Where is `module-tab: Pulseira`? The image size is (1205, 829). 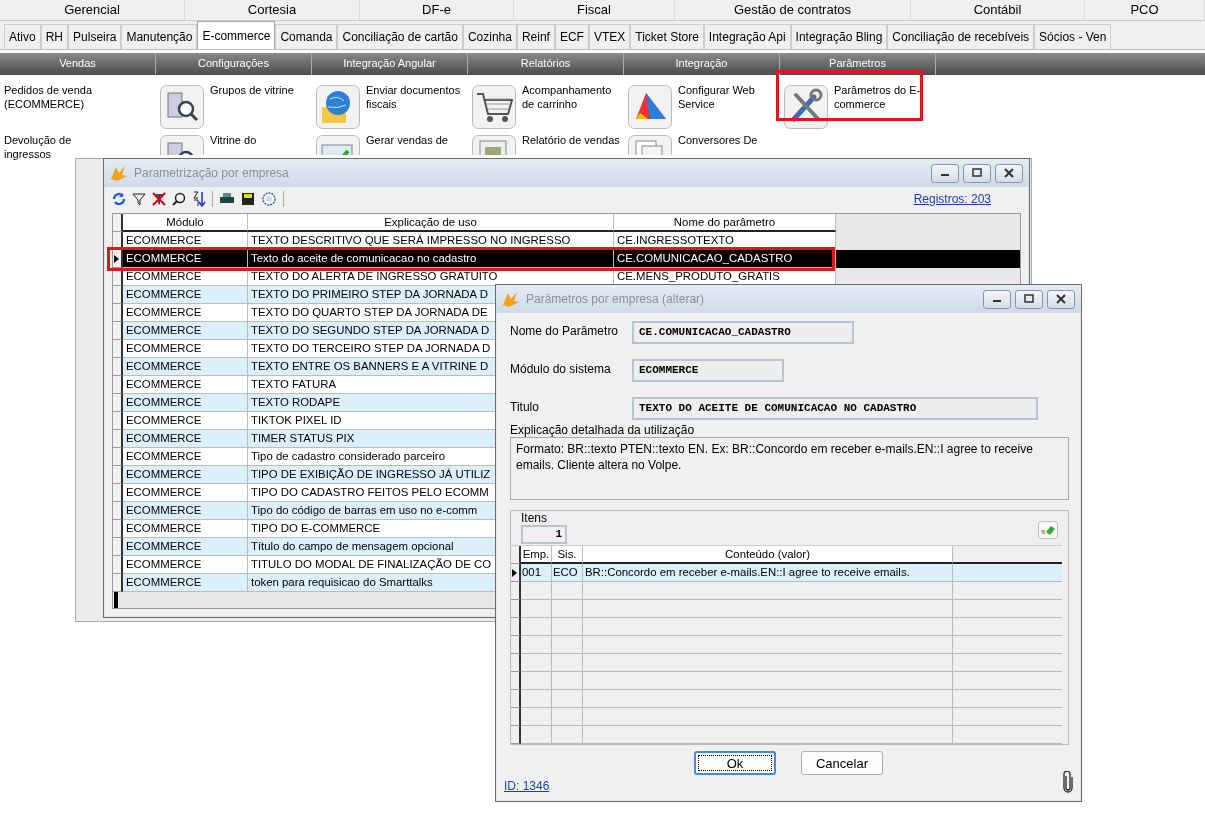 module-tab: Pulseira is located at coordinates (95, 36).